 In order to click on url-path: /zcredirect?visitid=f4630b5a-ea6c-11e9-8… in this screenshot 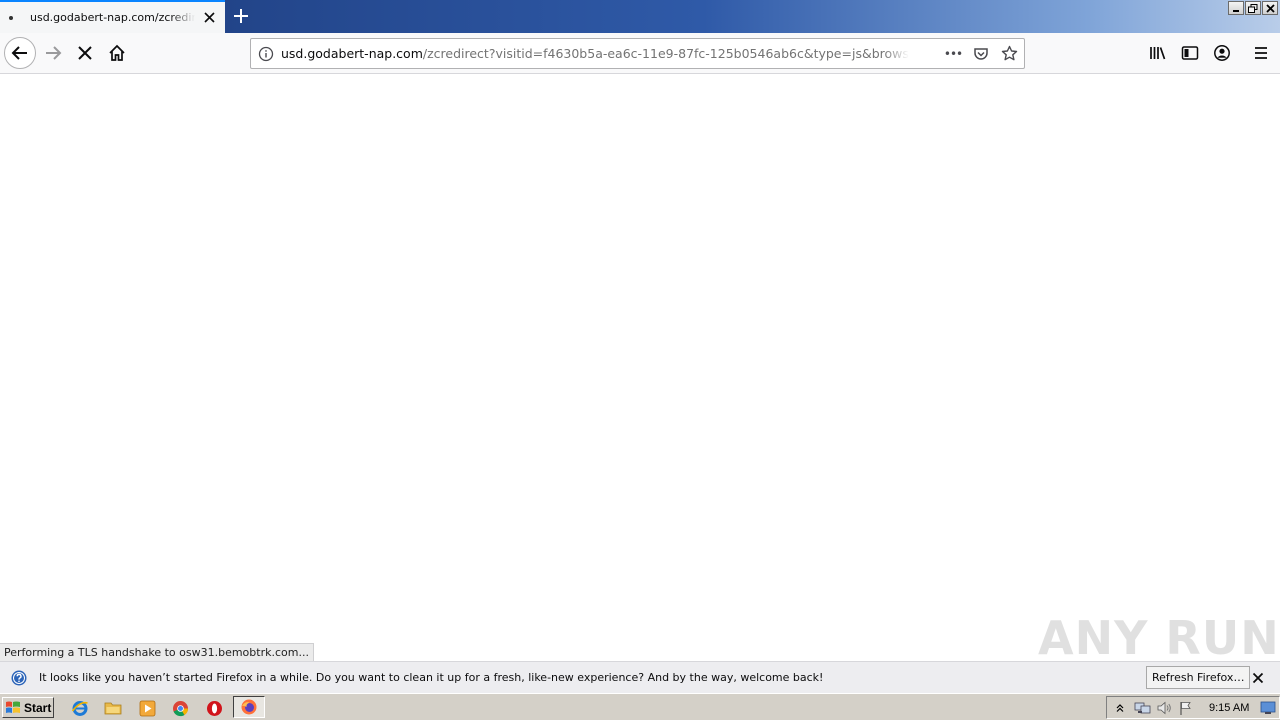, I will do `click(665, 53)`.